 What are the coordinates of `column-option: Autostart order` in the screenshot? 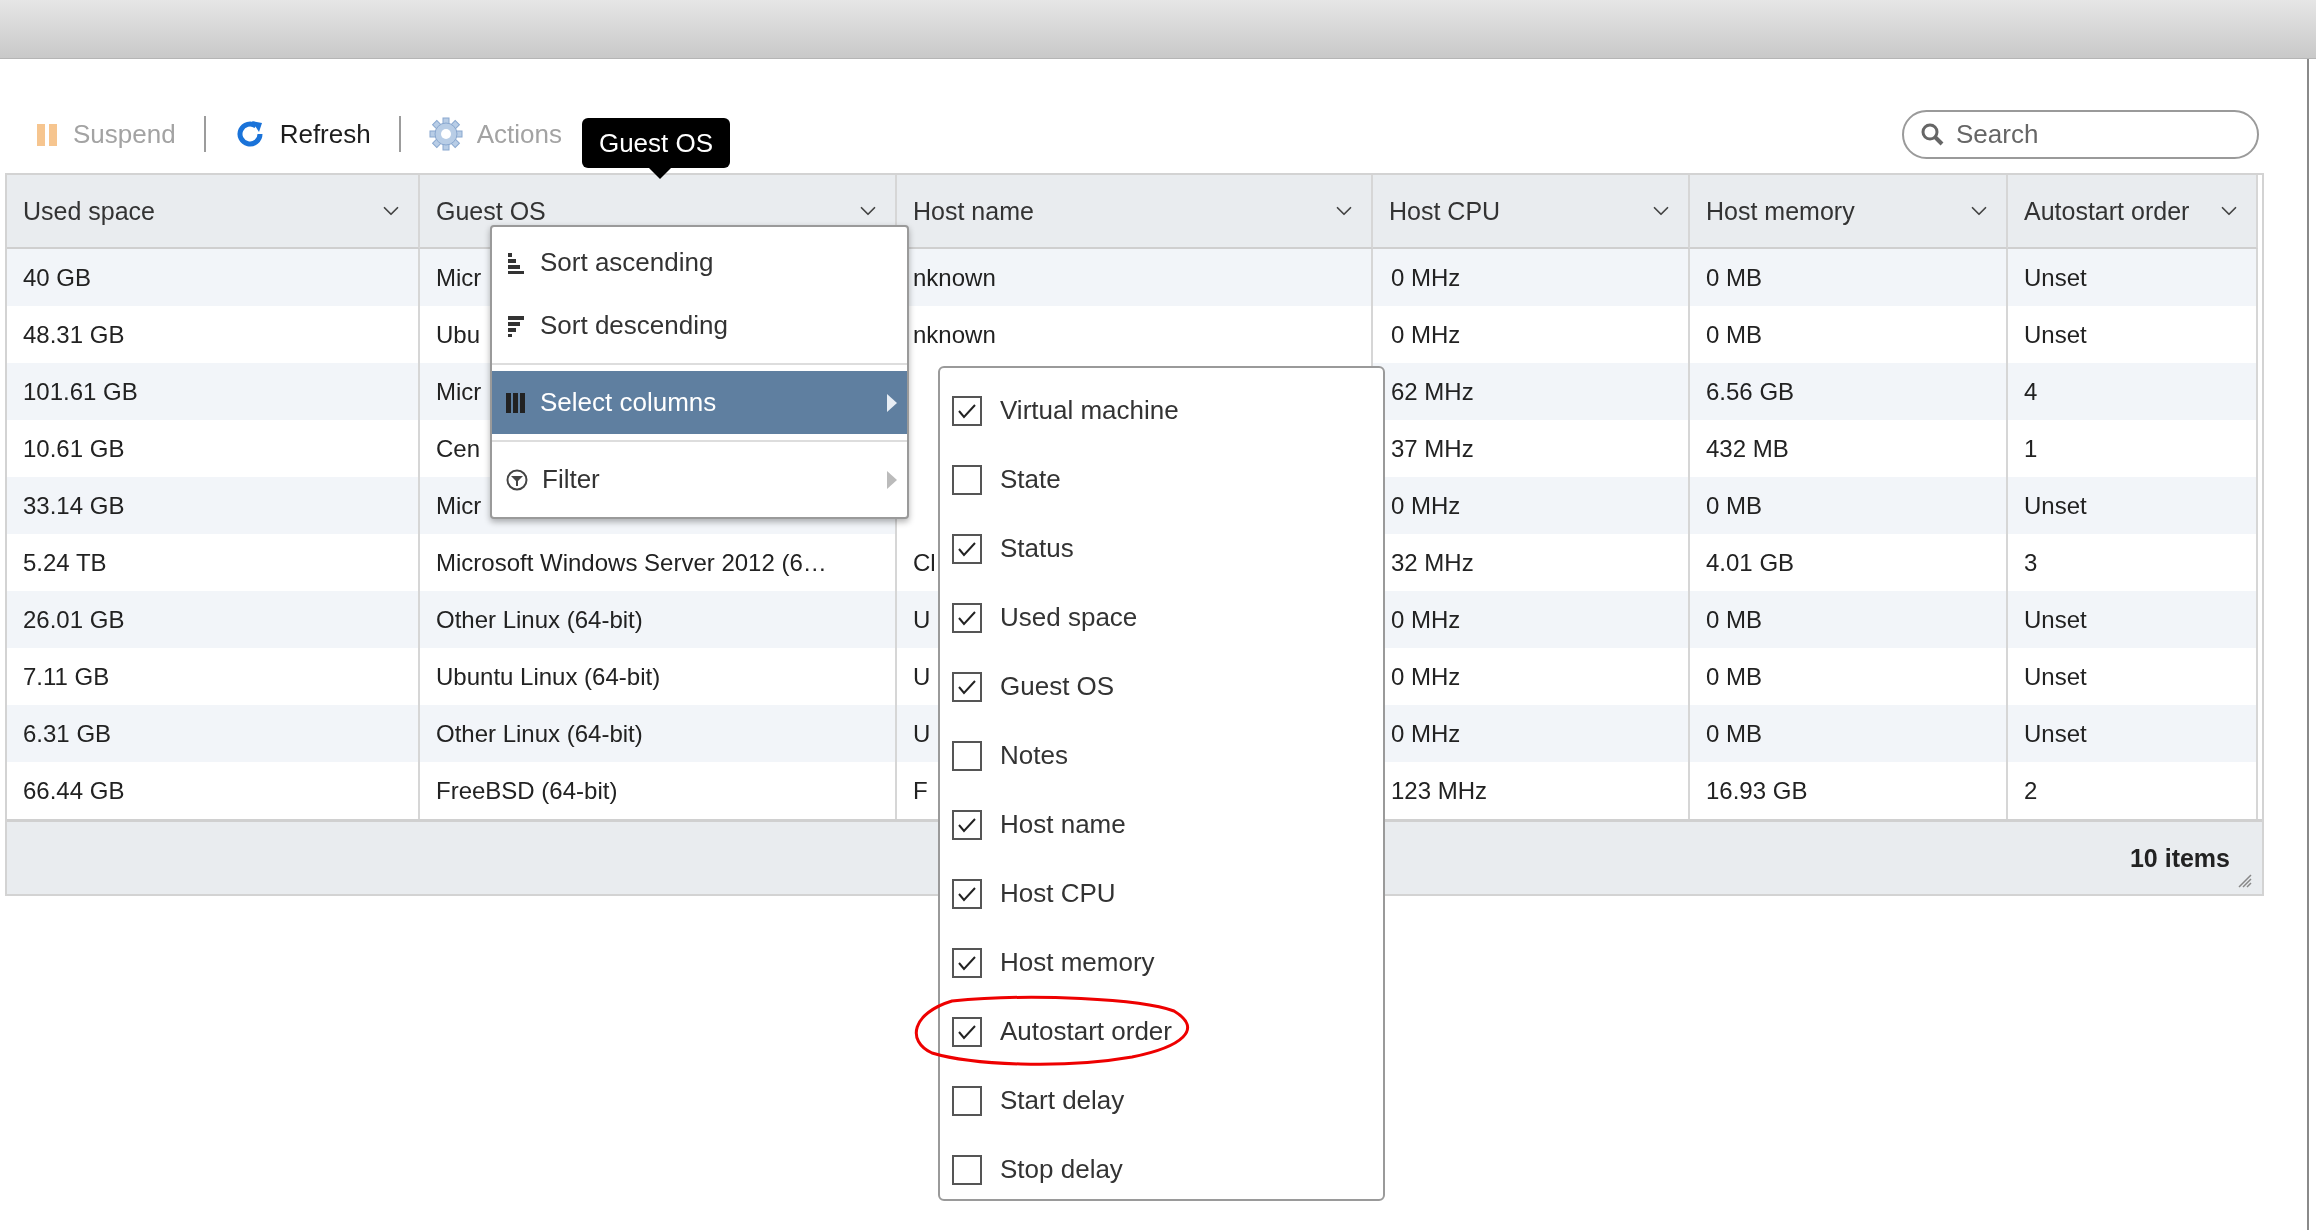 It's located at (1161, 1031).